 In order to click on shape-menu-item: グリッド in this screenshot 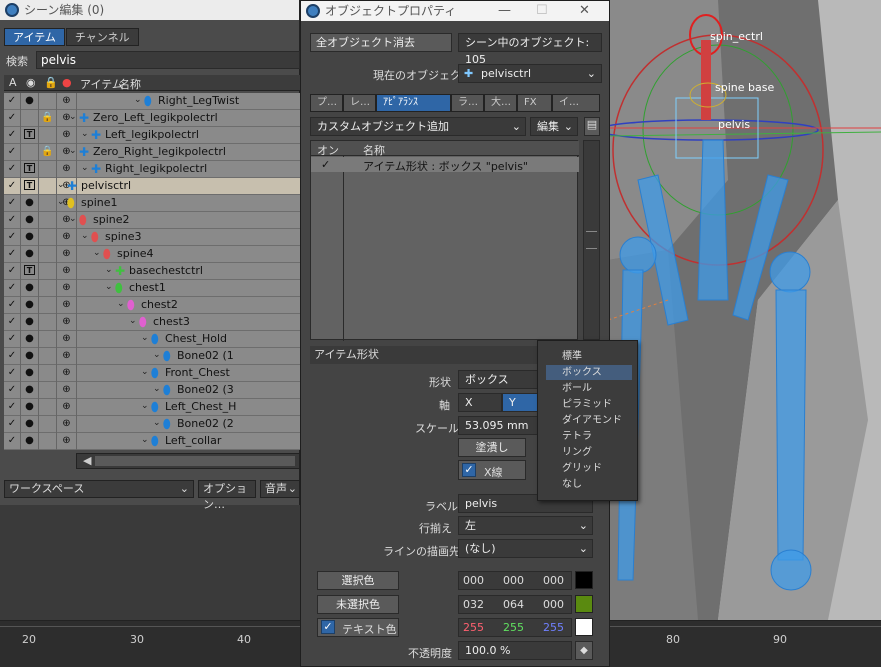, I will do `click(589, 468)`.